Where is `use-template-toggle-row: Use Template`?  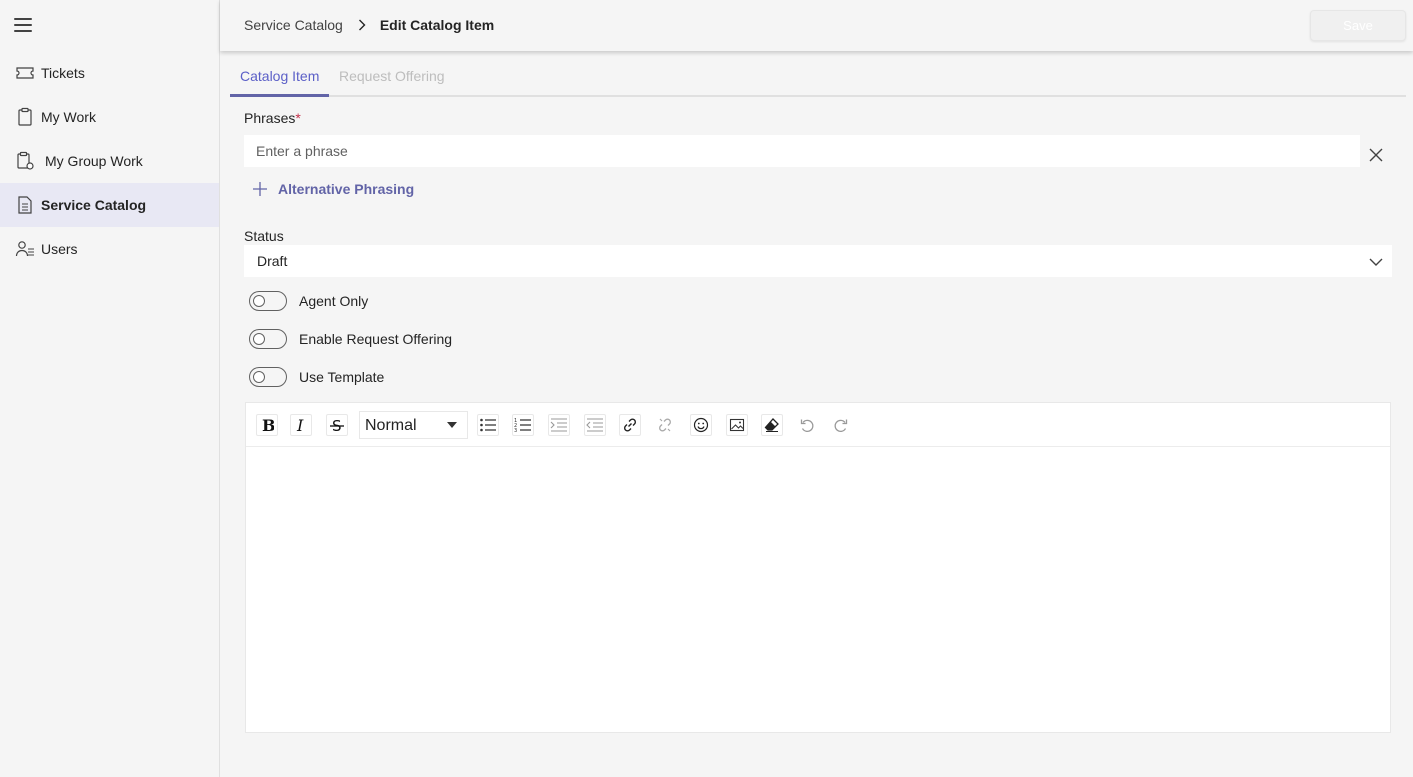
use-template-toggle-row: Use Template is located at coordinates (316, 377).